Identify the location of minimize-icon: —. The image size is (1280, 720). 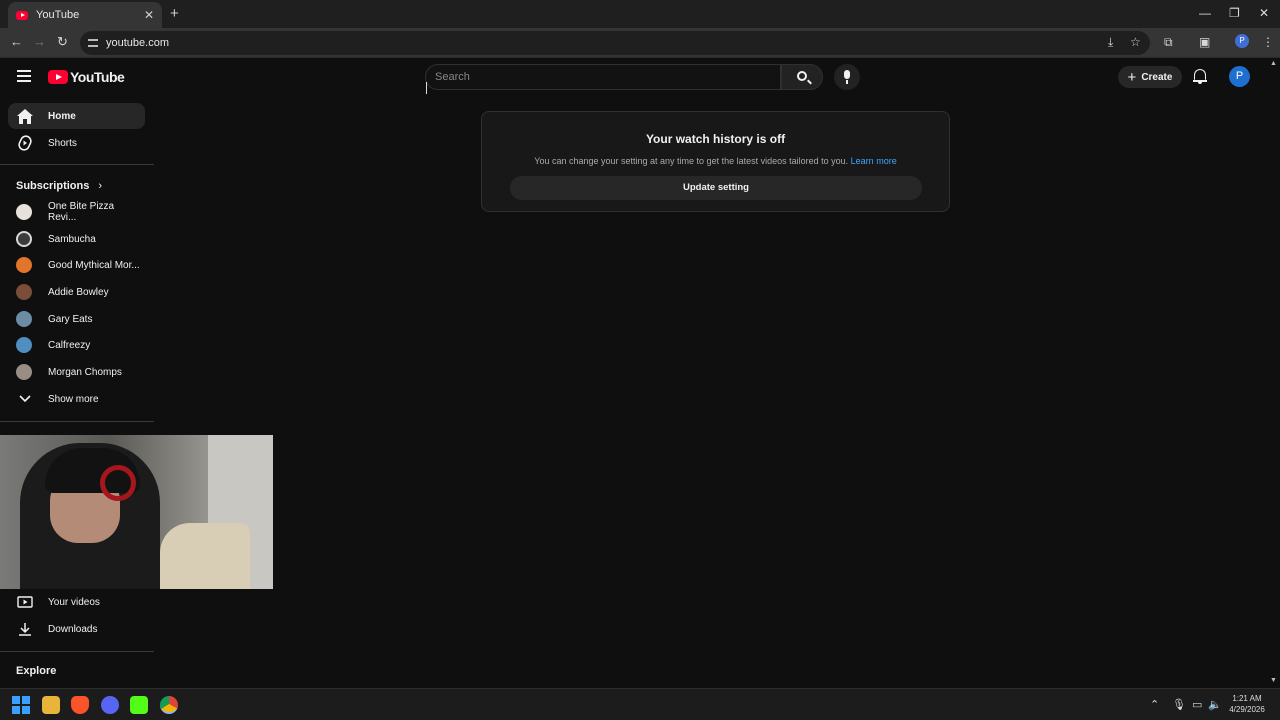
(1205, 13).